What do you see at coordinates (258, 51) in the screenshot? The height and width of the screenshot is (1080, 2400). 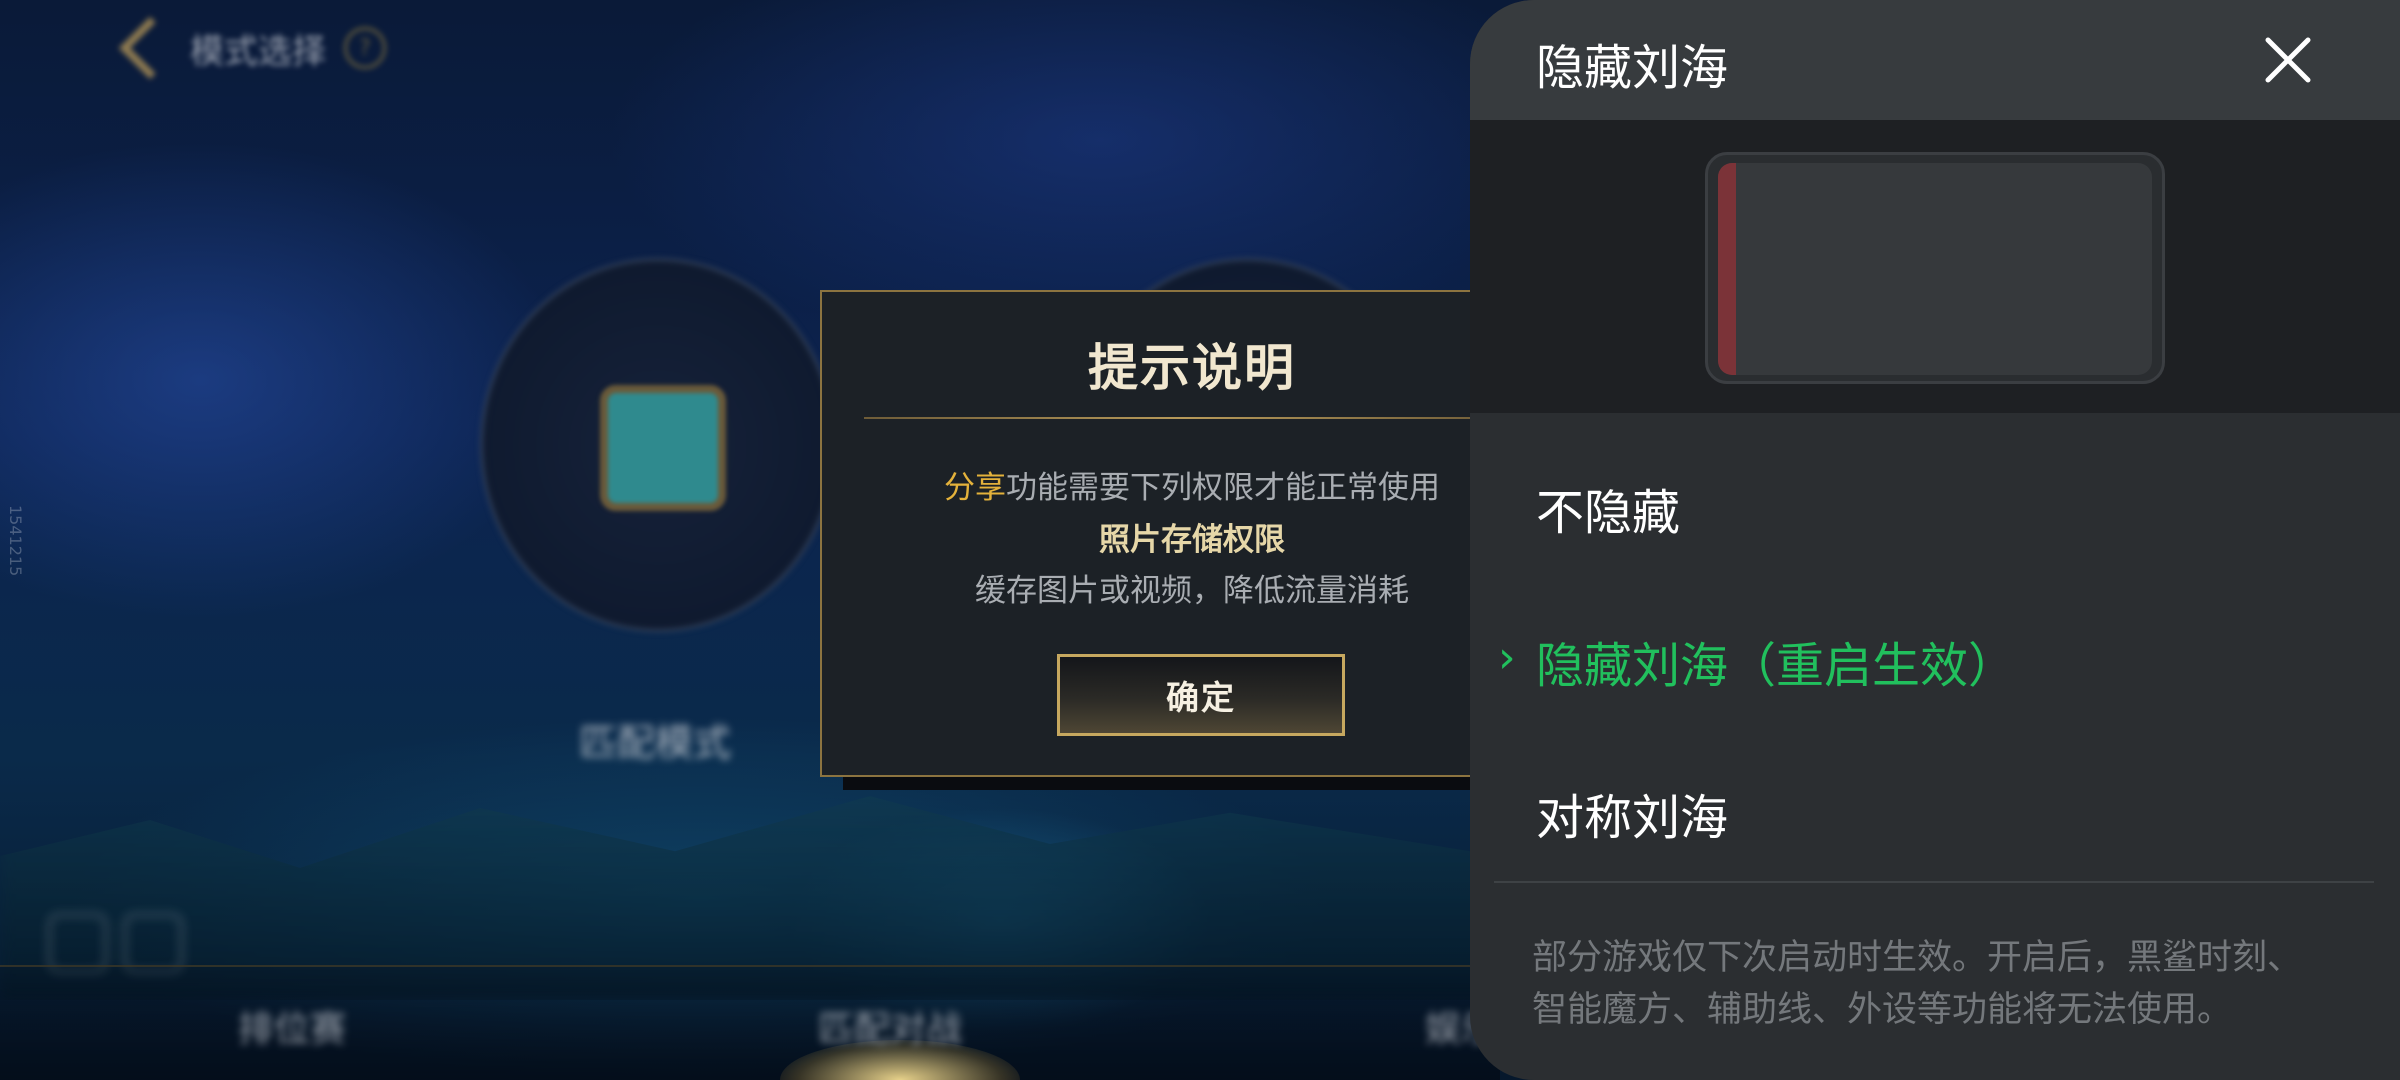 I see `top-nav-title: 模式选择` at bounding box center [258, 51].